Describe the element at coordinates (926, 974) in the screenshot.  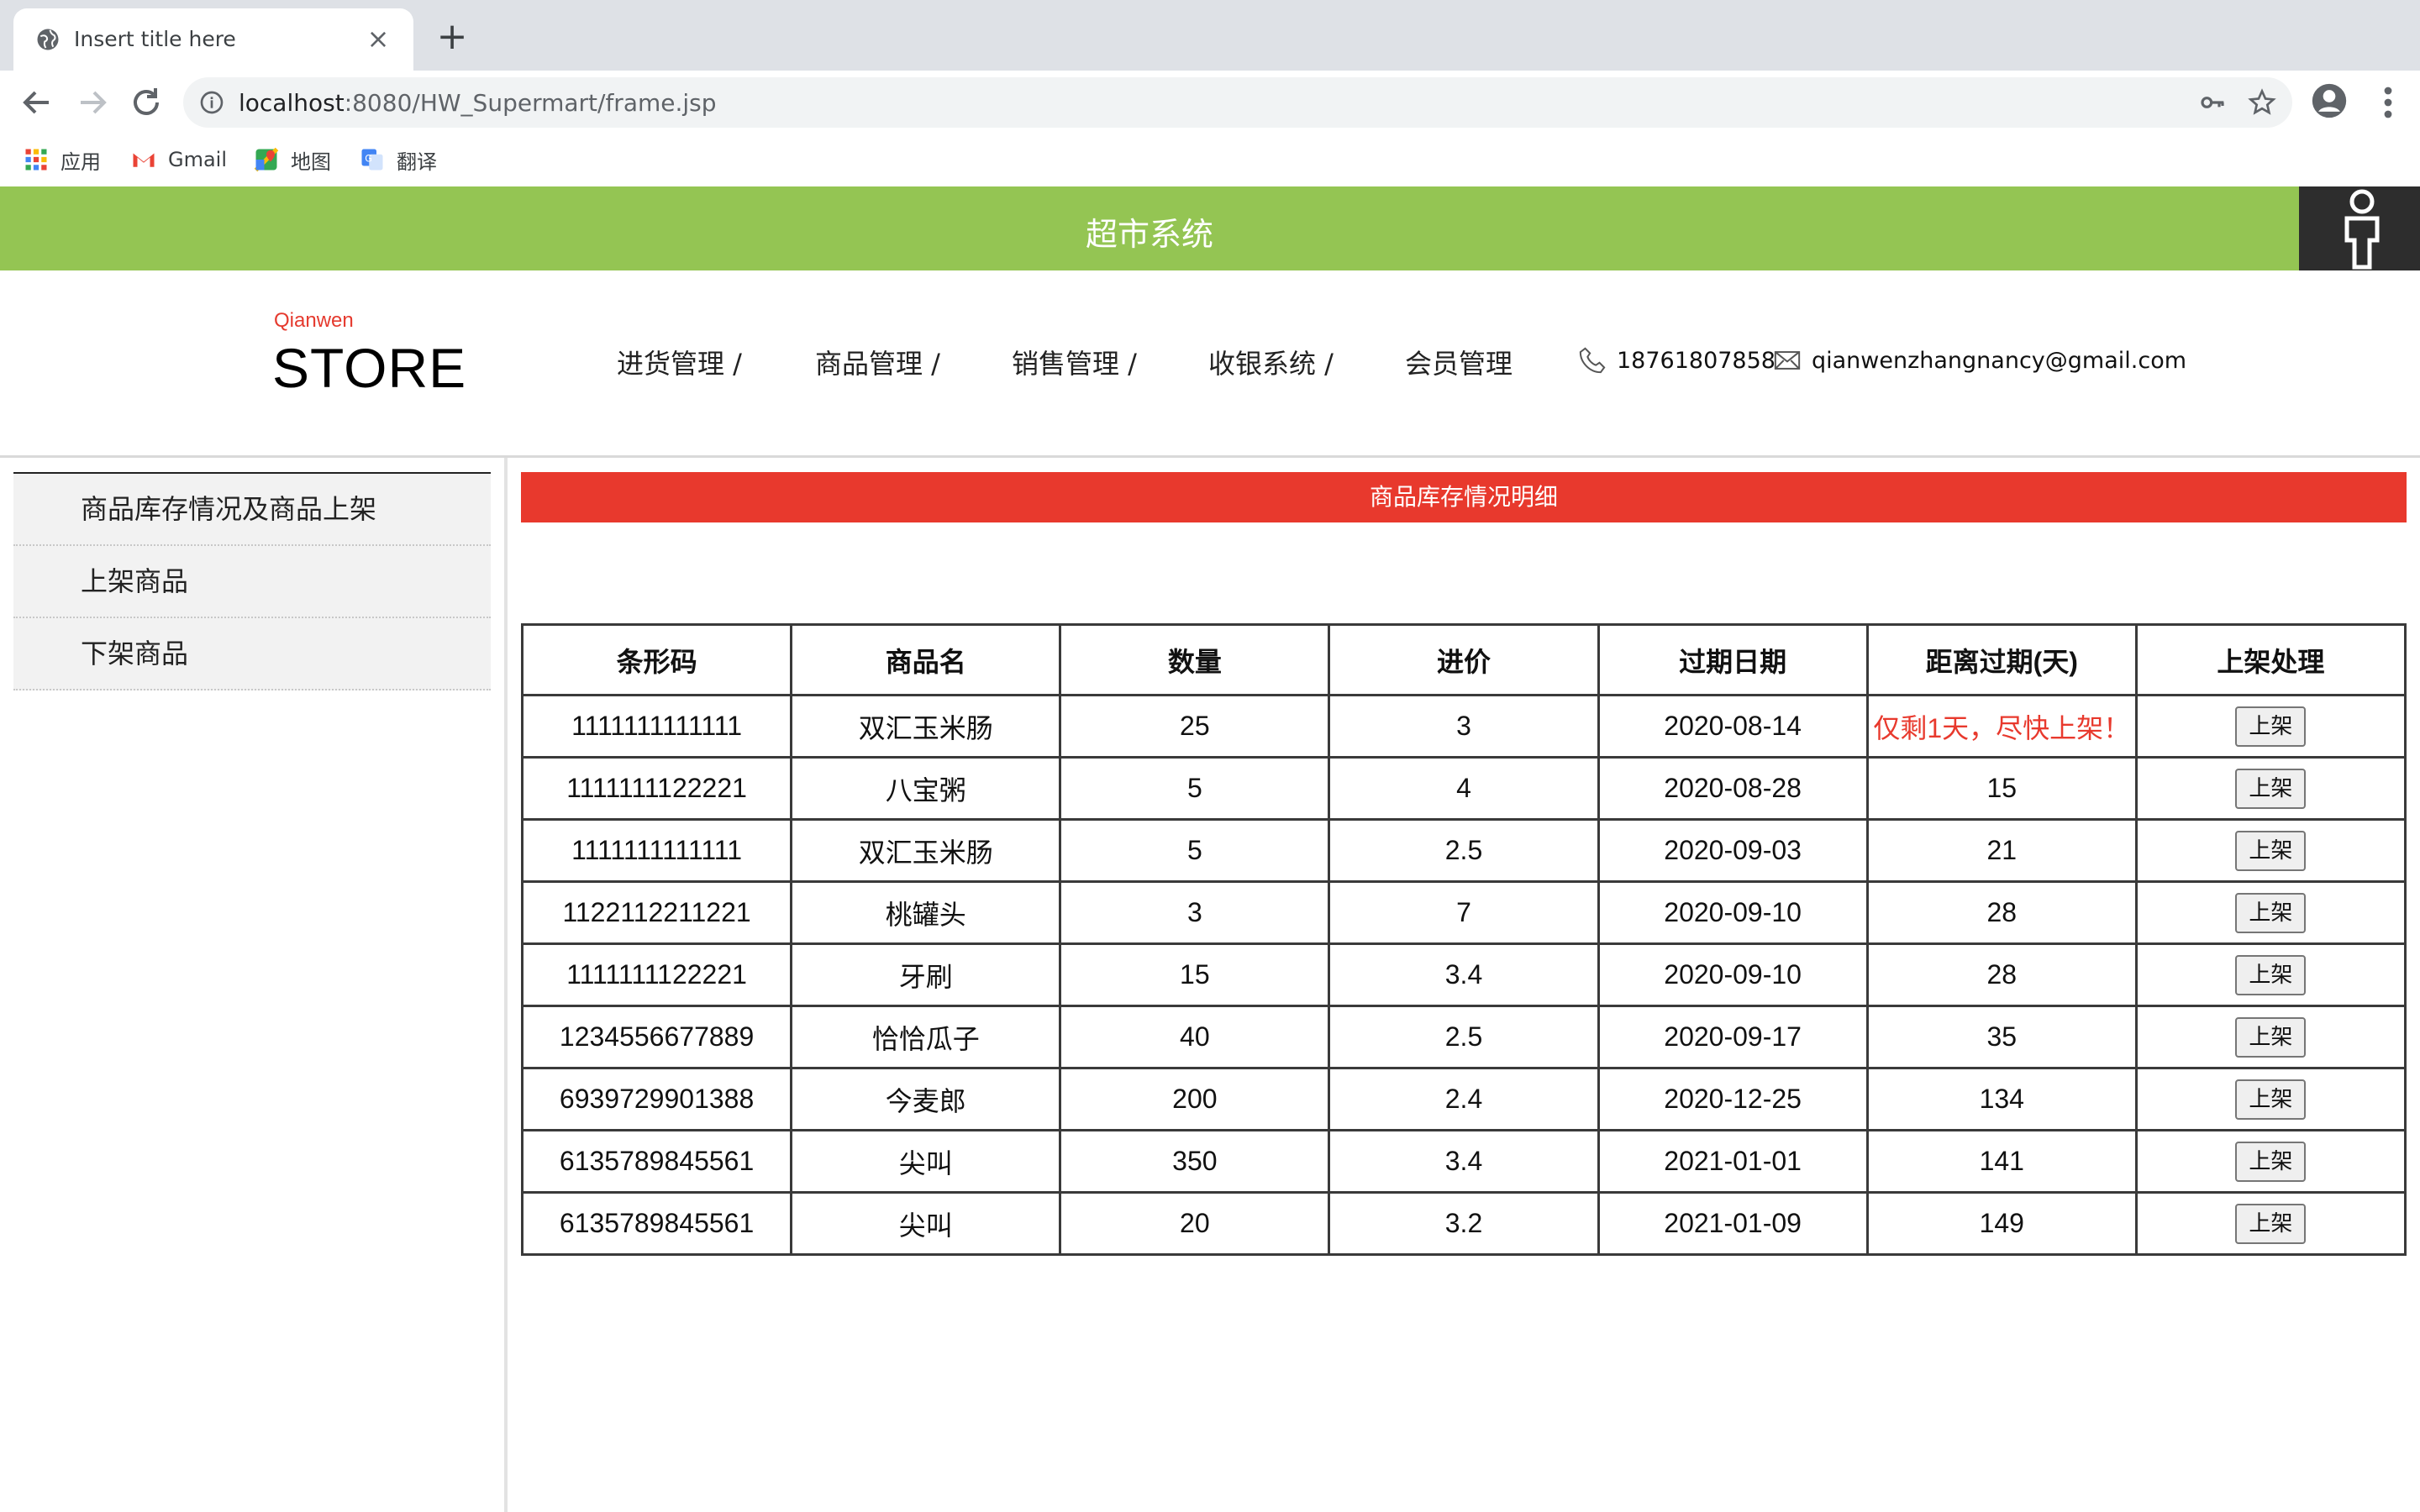
I see `product-name-cell: 牙刷` at that location.